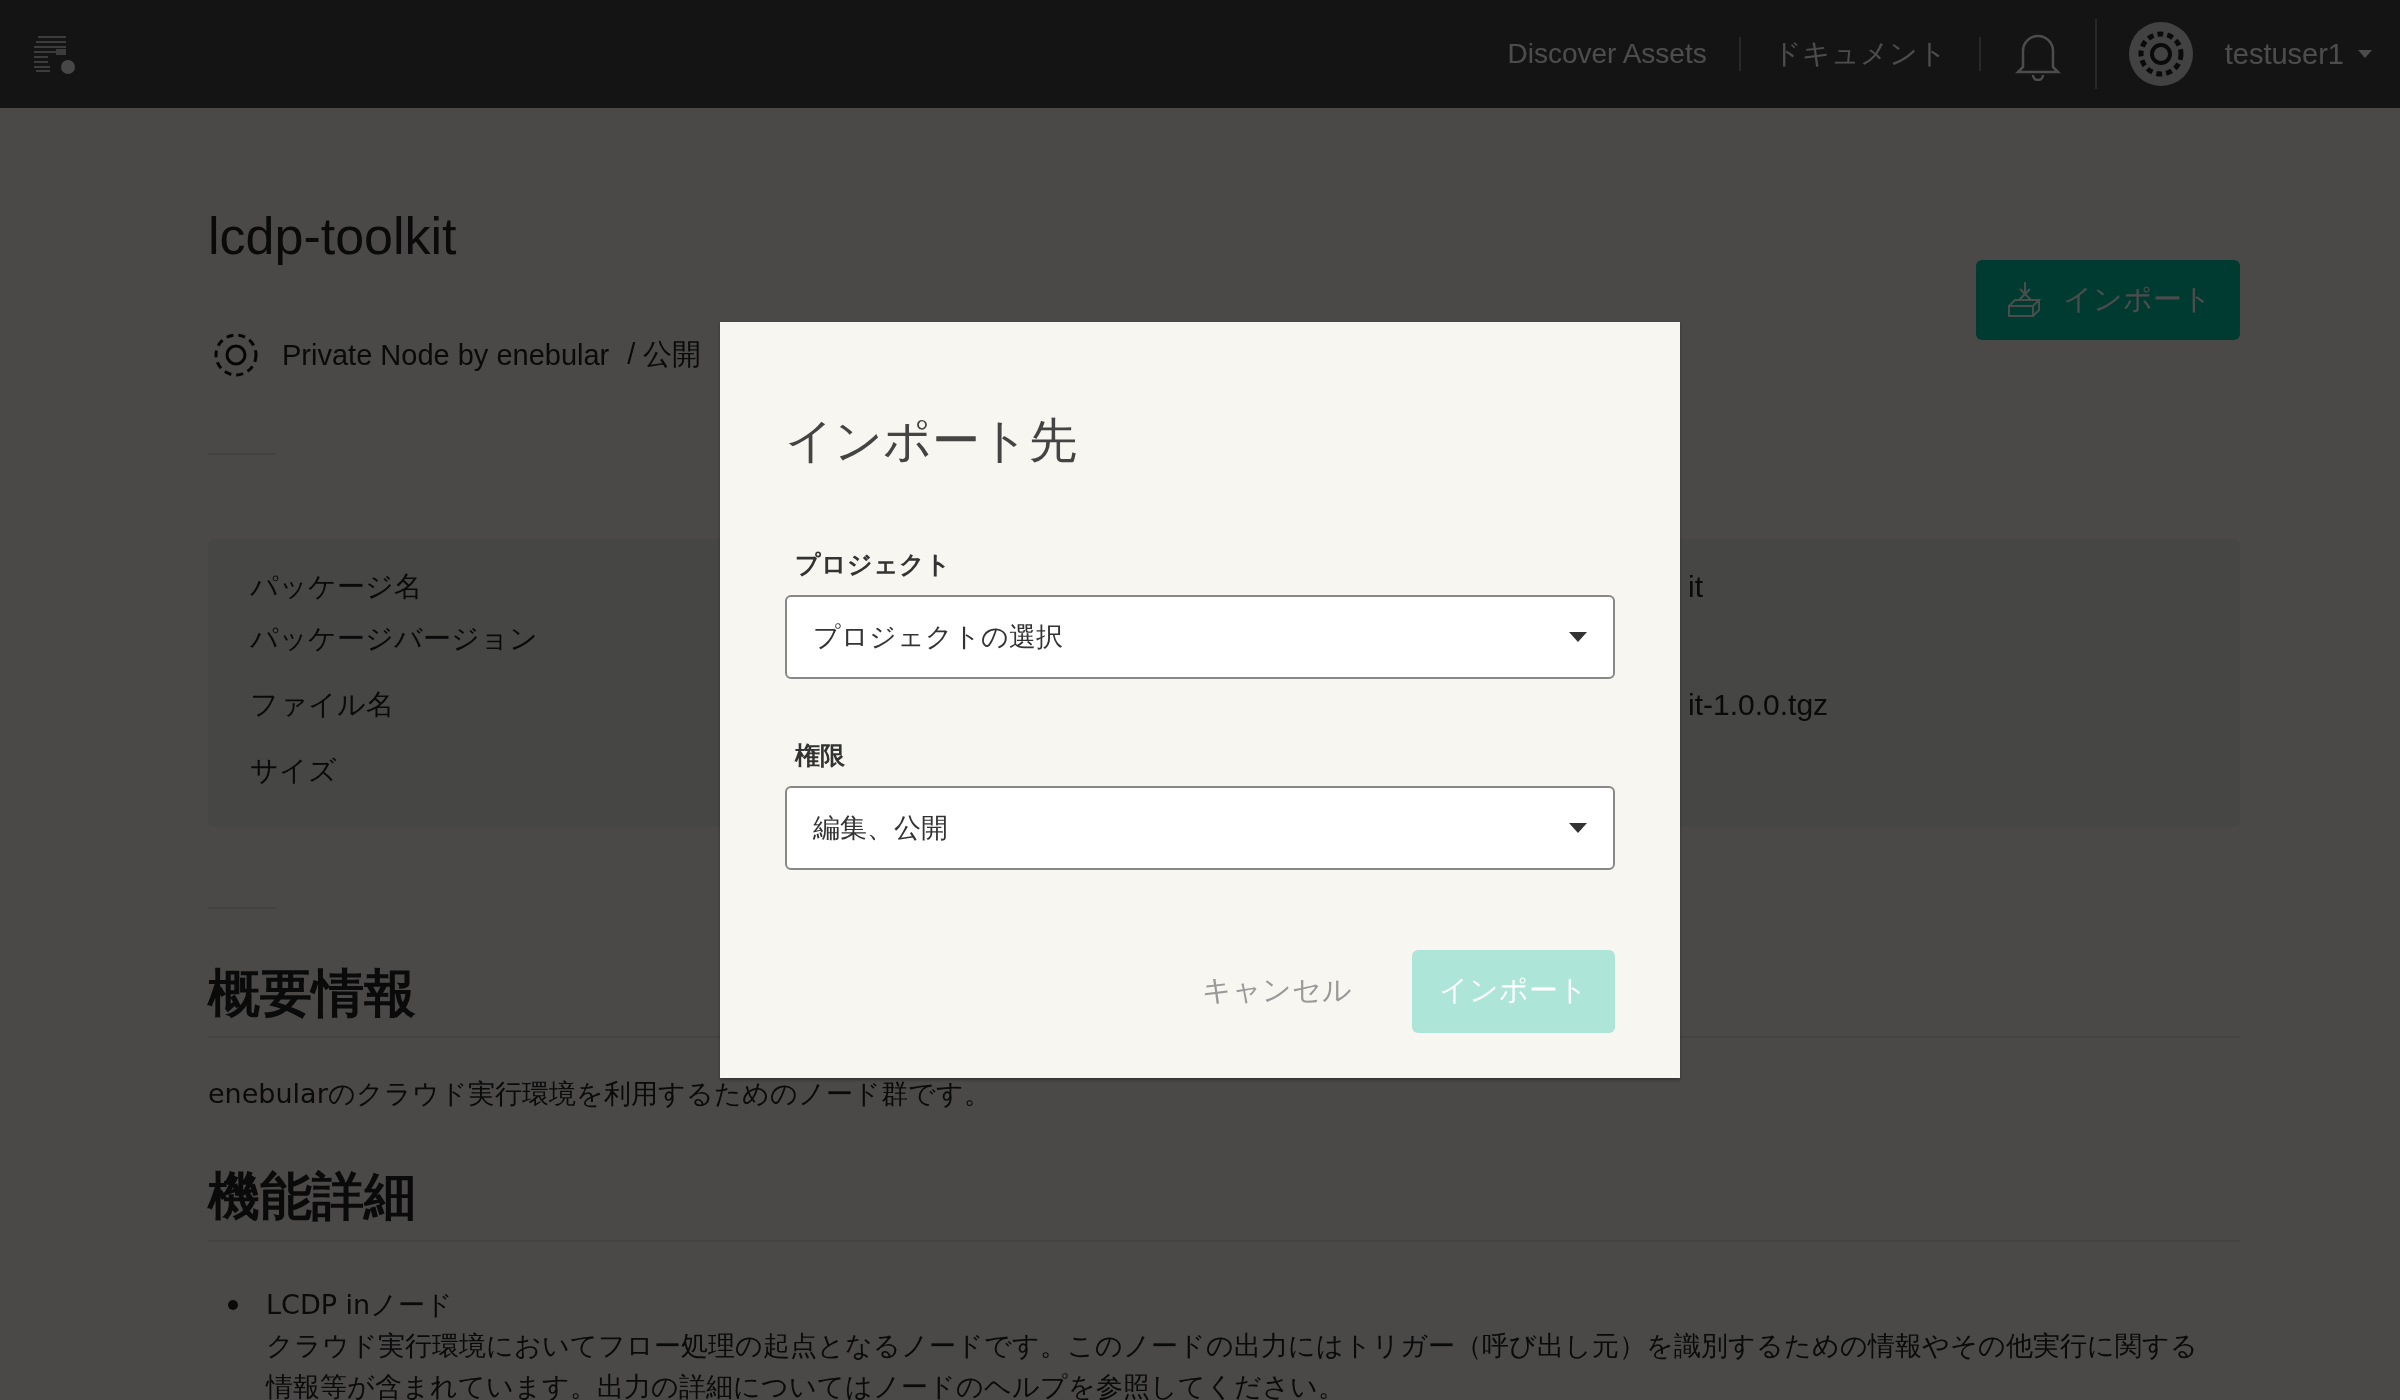  I want to click on field-label: サイズ, so click(293, 771).